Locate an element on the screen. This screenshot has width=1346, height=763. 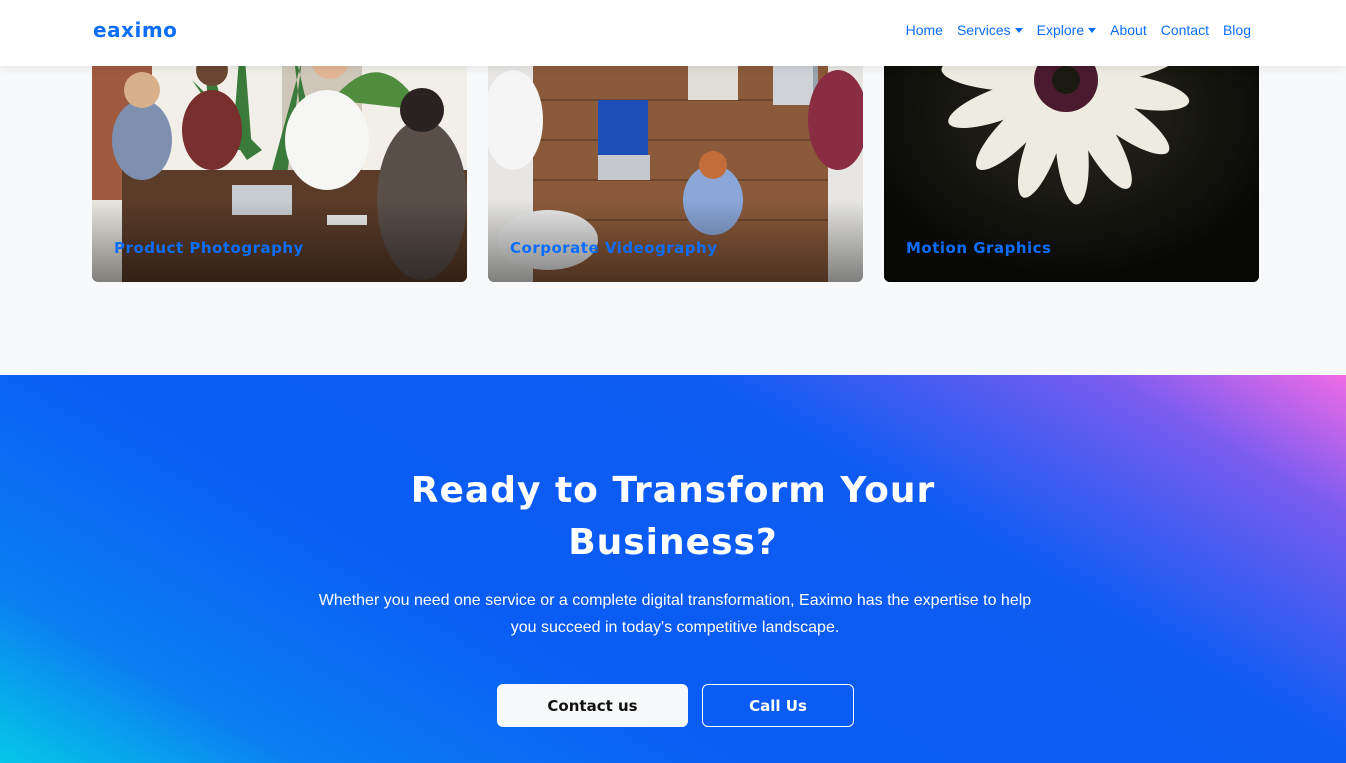
nav-blog: Blog is located at coordinates (1237, 30).